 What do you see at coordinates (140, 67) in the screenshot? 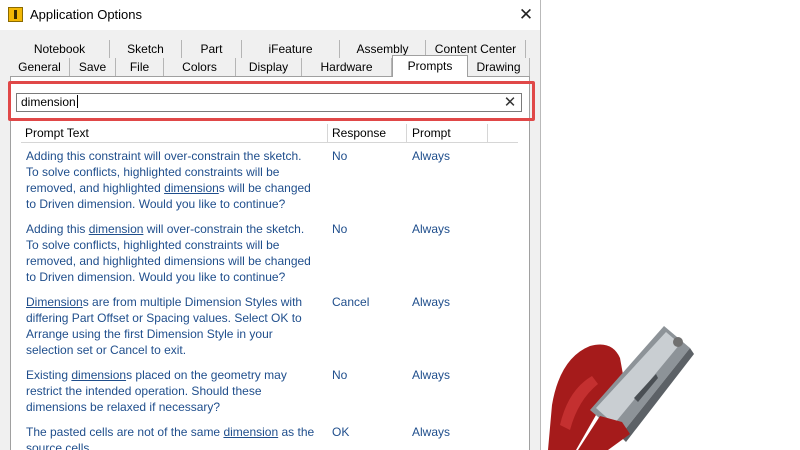
I see `tab-file: File` at bounding box center [140, 67].